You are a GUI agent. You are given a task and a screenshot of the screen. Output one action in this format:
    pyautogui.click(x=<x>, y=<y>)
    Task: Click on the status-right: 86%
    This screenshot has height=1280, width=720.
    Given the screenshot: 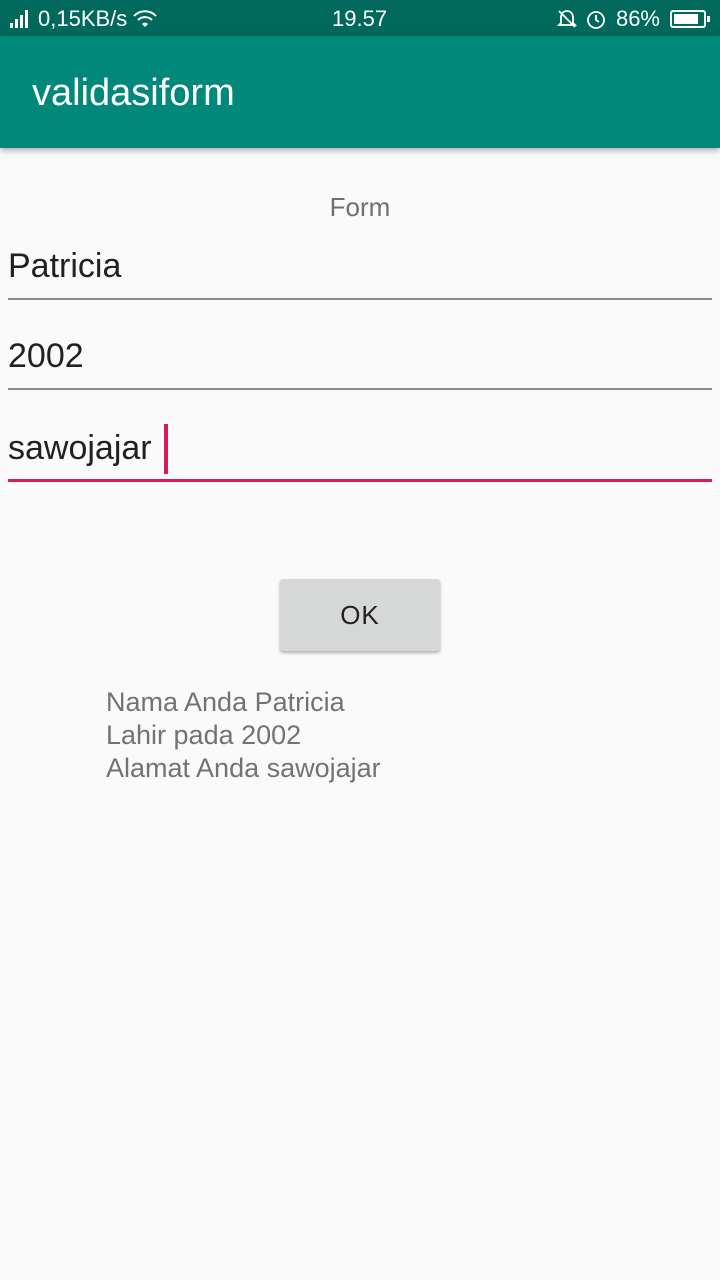 What is the action you would take?
    pyautogui.click(x=633, y=19)
    